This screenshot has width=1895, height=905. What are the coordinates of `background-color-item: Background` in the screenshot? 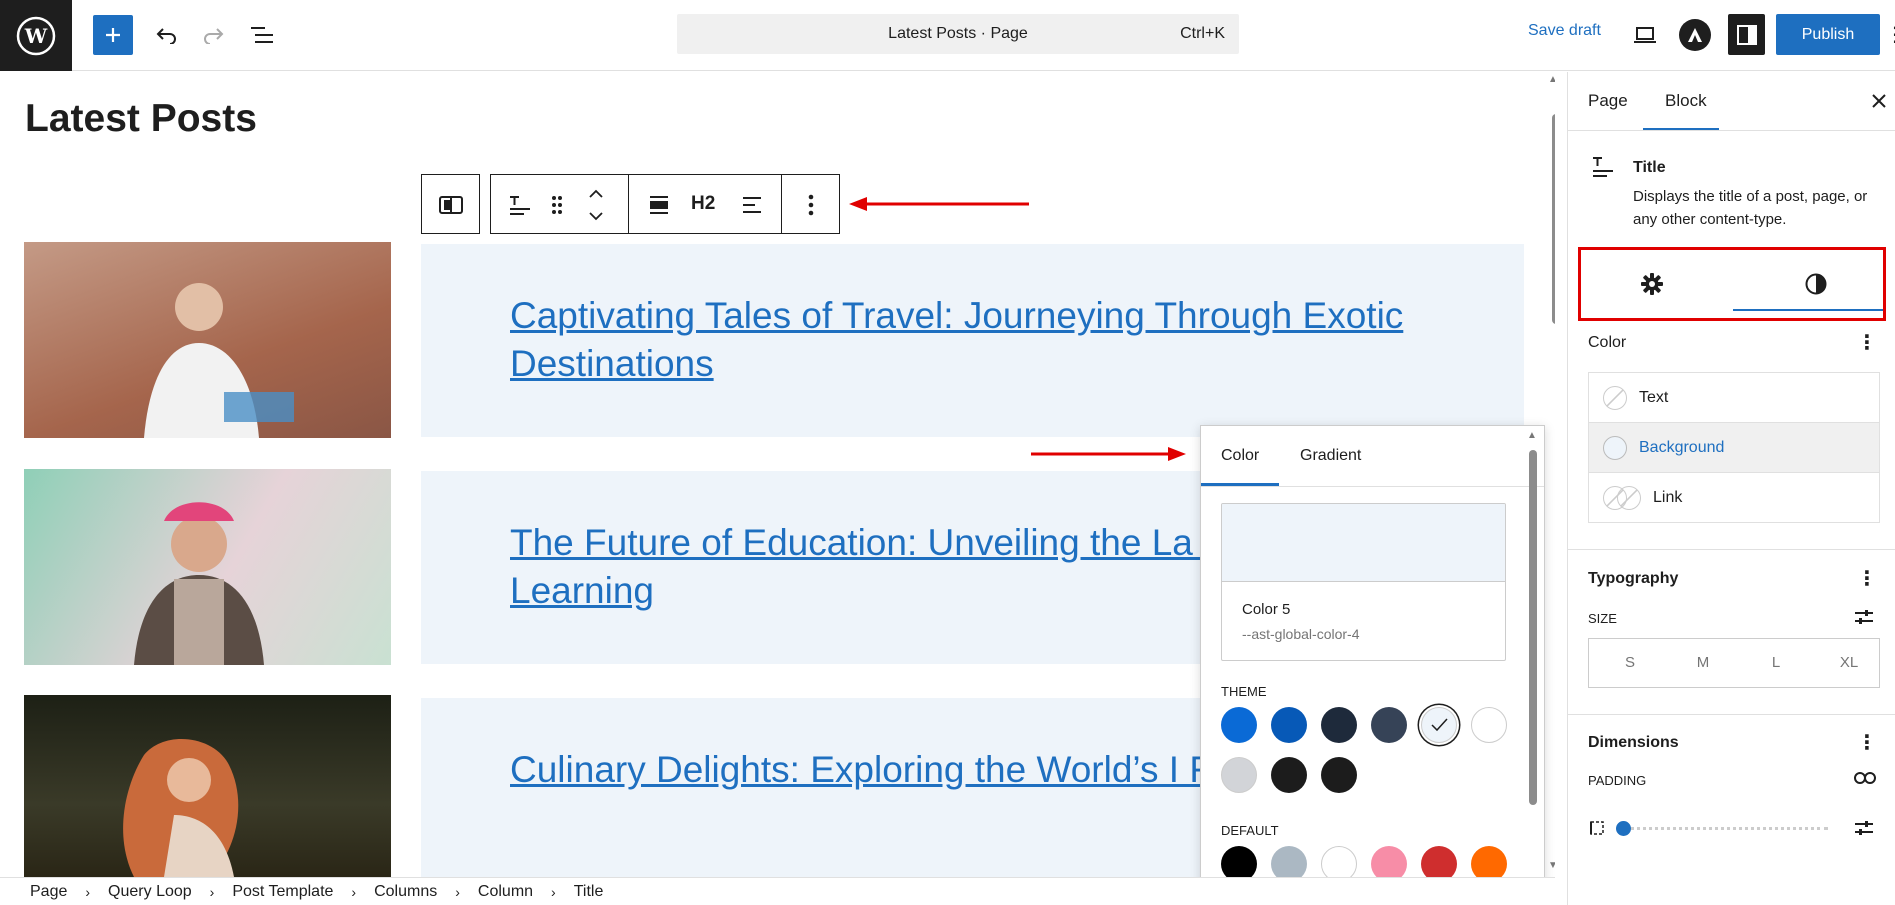 It's located at (1734, 447).